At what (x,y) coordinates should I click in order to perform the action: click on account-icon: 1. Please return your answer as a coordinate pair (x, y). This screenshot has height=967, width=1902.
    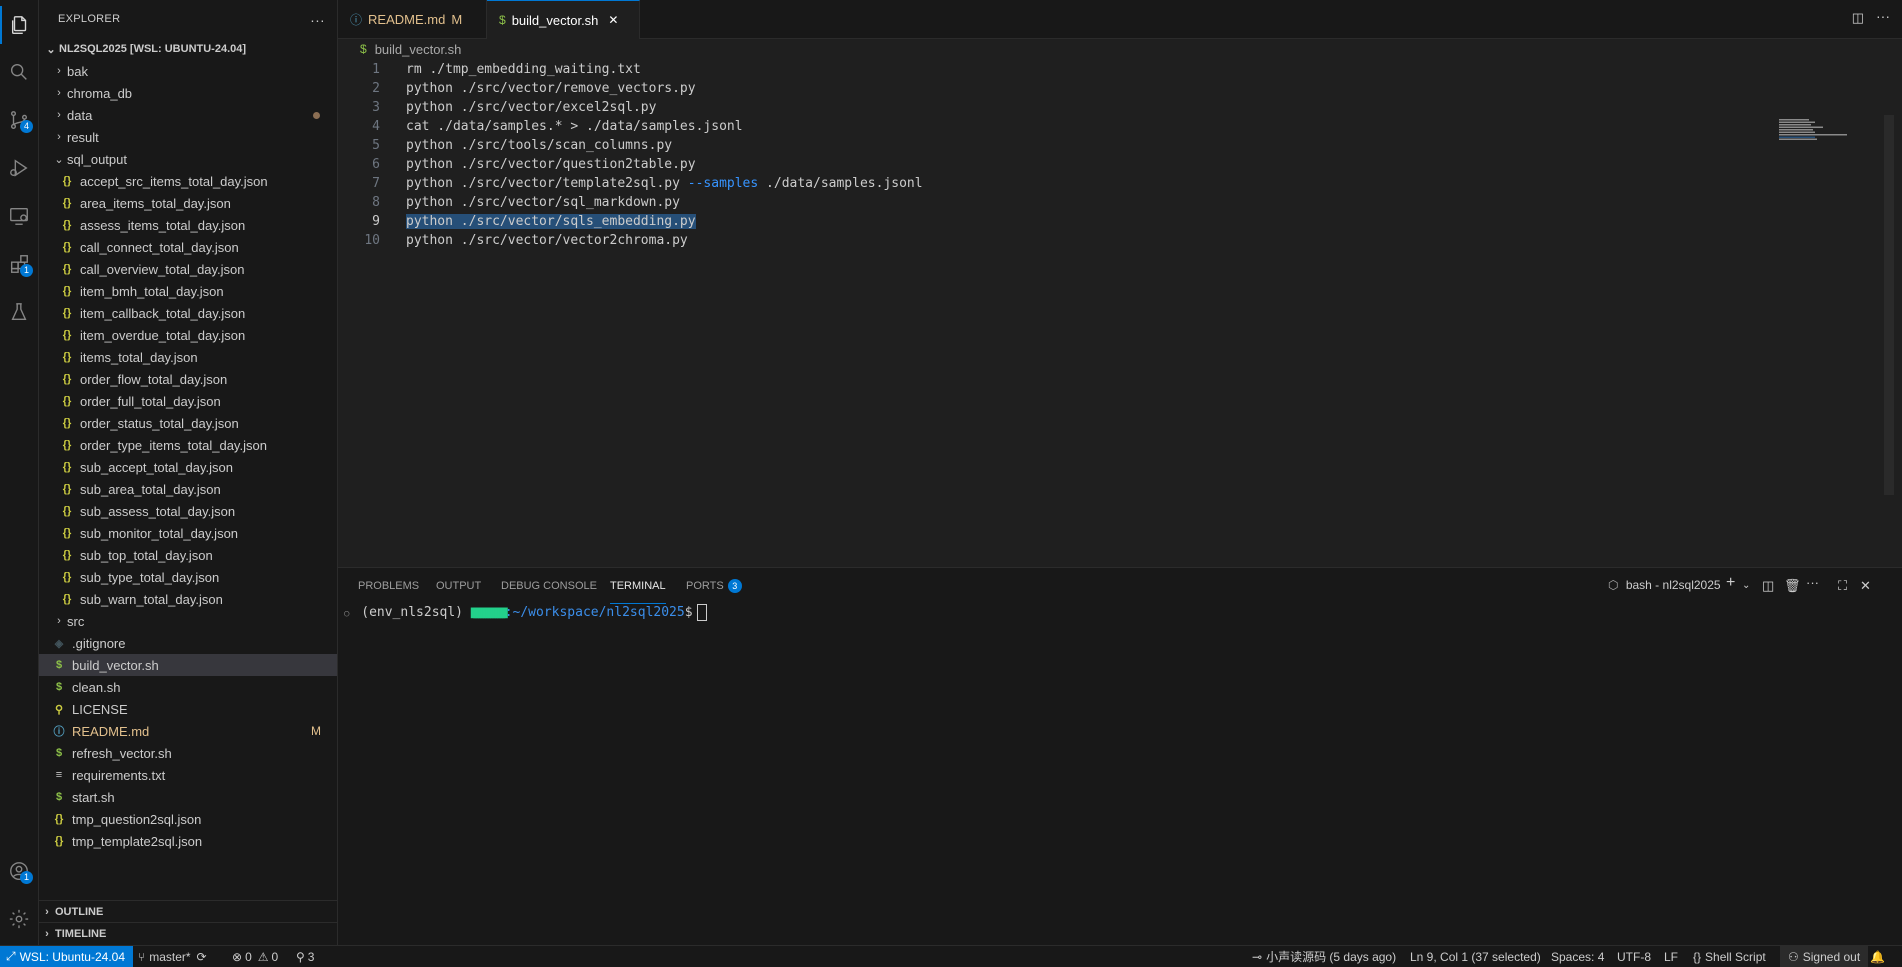
    Looking at the image, I should click on (19, 871).